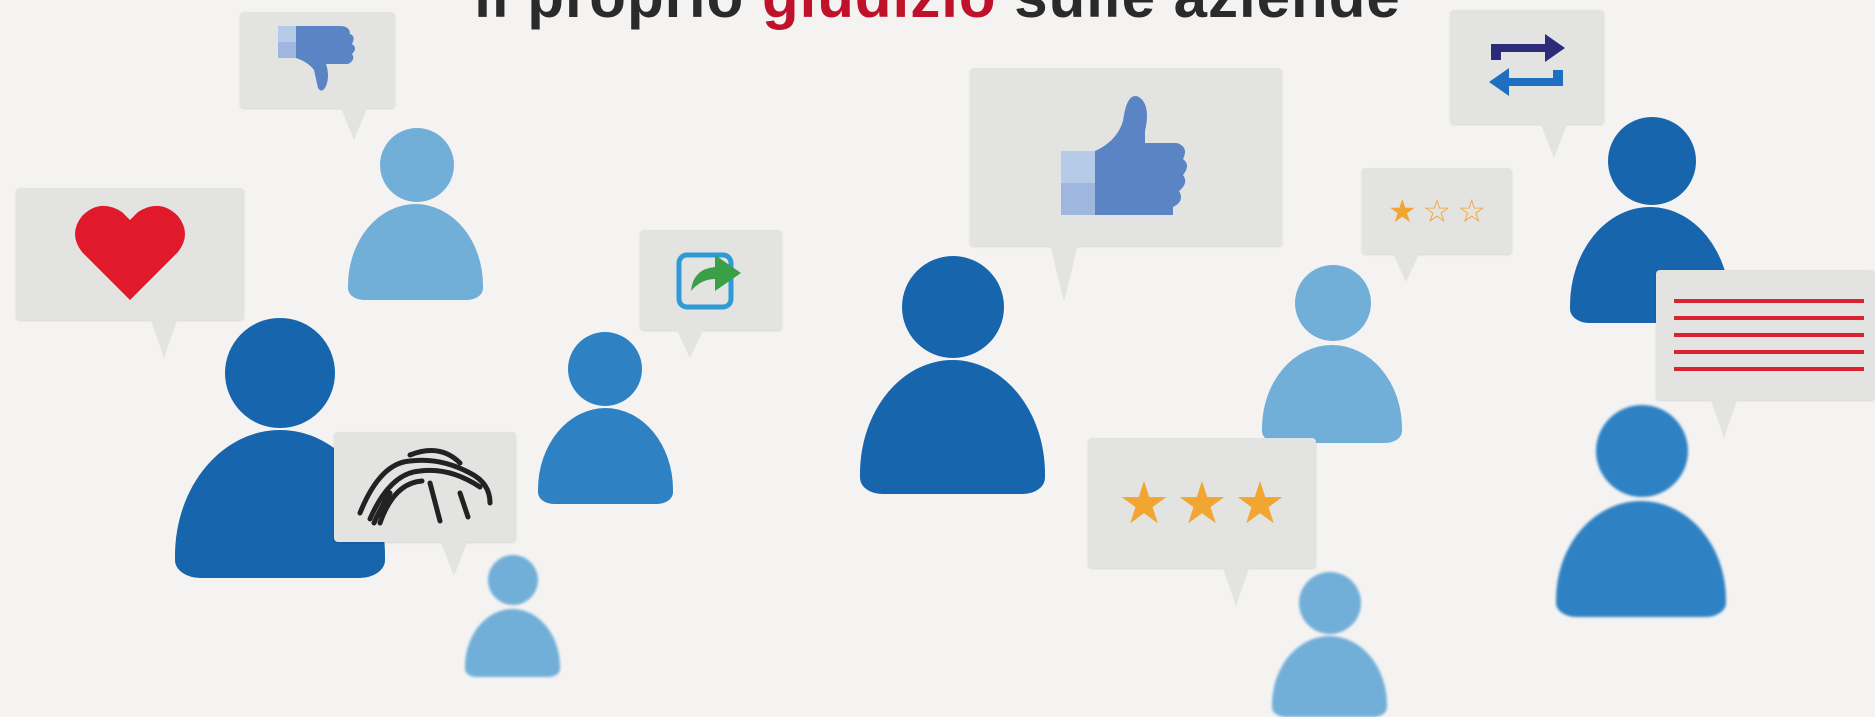 This screenshot has height=717, width=1875. I want to click on one-star-rating-icon: ★ ☆ ☆, so click(1437, 211).